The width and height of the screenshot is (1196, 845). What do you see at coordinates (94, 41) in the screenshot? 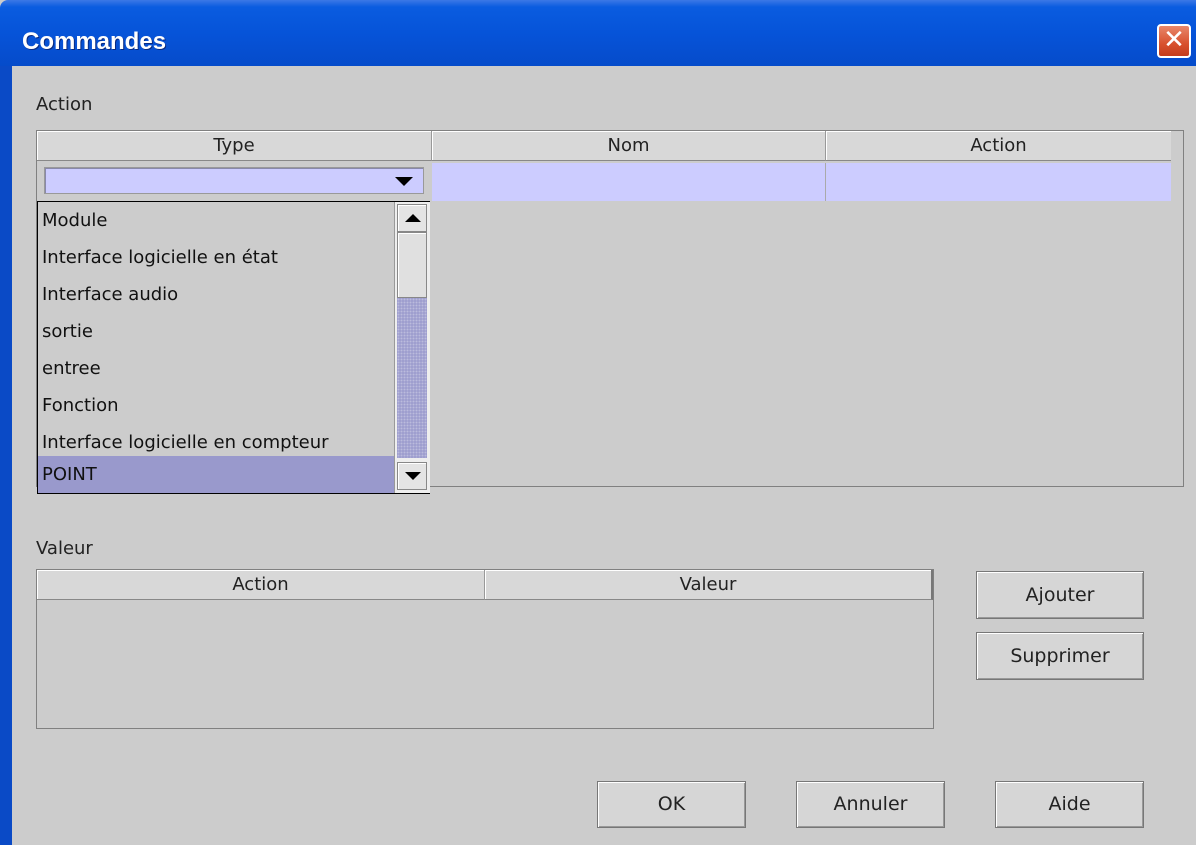
I see `window-title: Commandes` at bounding box center [94, 41].